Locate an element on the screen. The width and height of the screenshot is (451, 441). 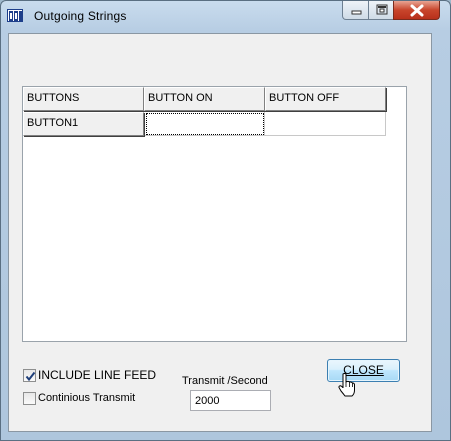
check-icon is located at coordinates (30, 376).